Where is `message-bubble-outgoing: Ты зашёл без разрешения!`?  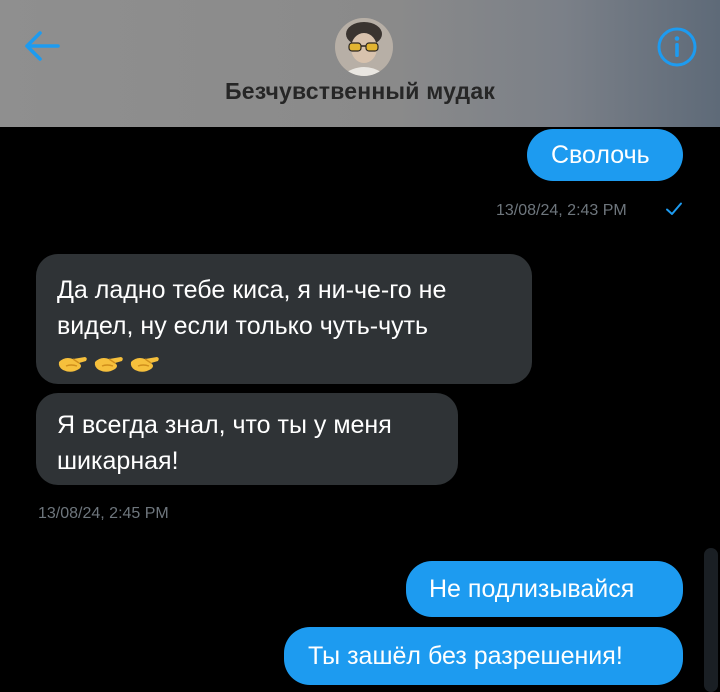 message-bubble-outgoing: Ты зашёл без разрешения! is located at coordinates (483, 656).